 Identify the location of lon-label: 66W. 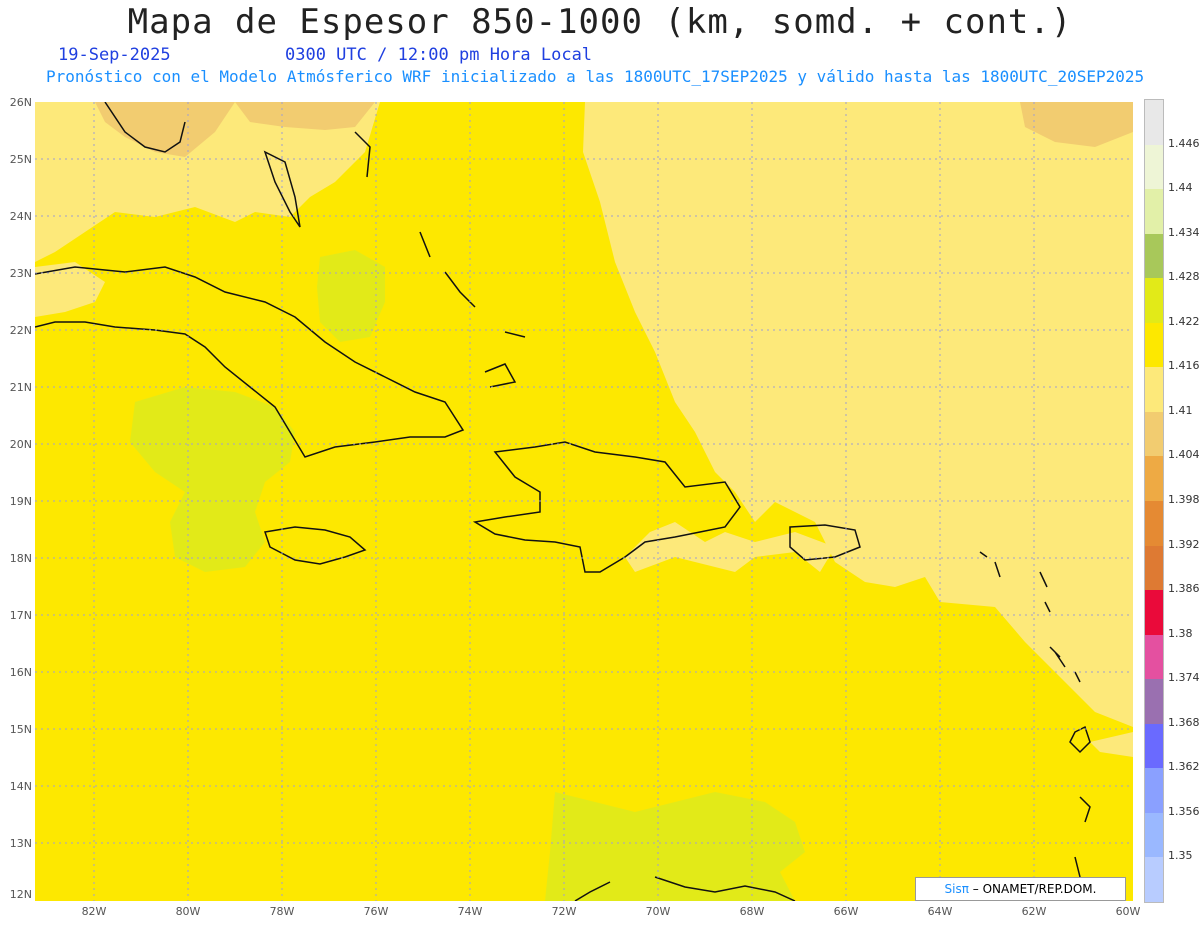
(846, 911).